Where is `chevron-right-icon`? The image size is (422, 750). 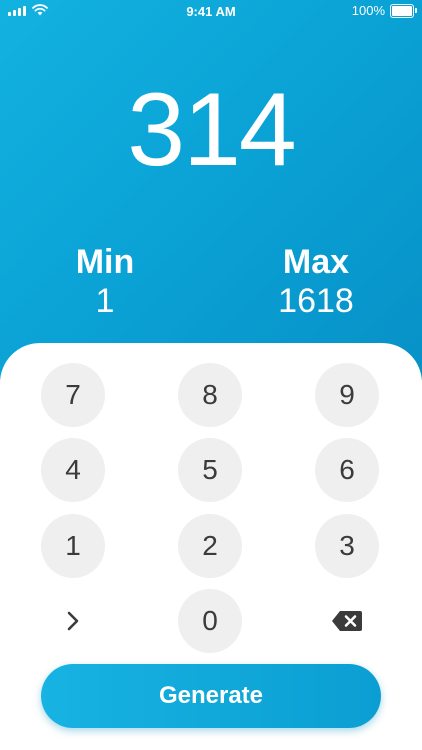 chevron-right-icon is located at coordinates (73, 621).